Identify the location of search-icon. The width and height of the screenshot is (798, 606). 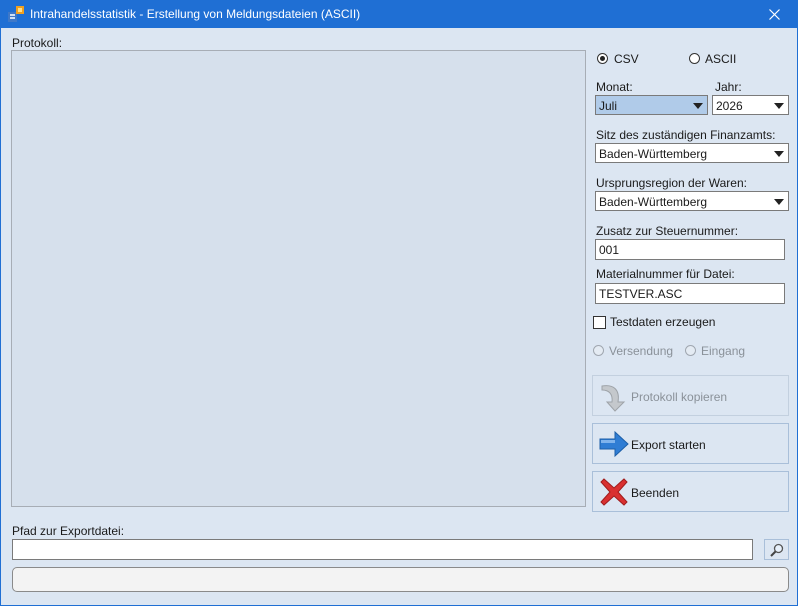
(777, 550).